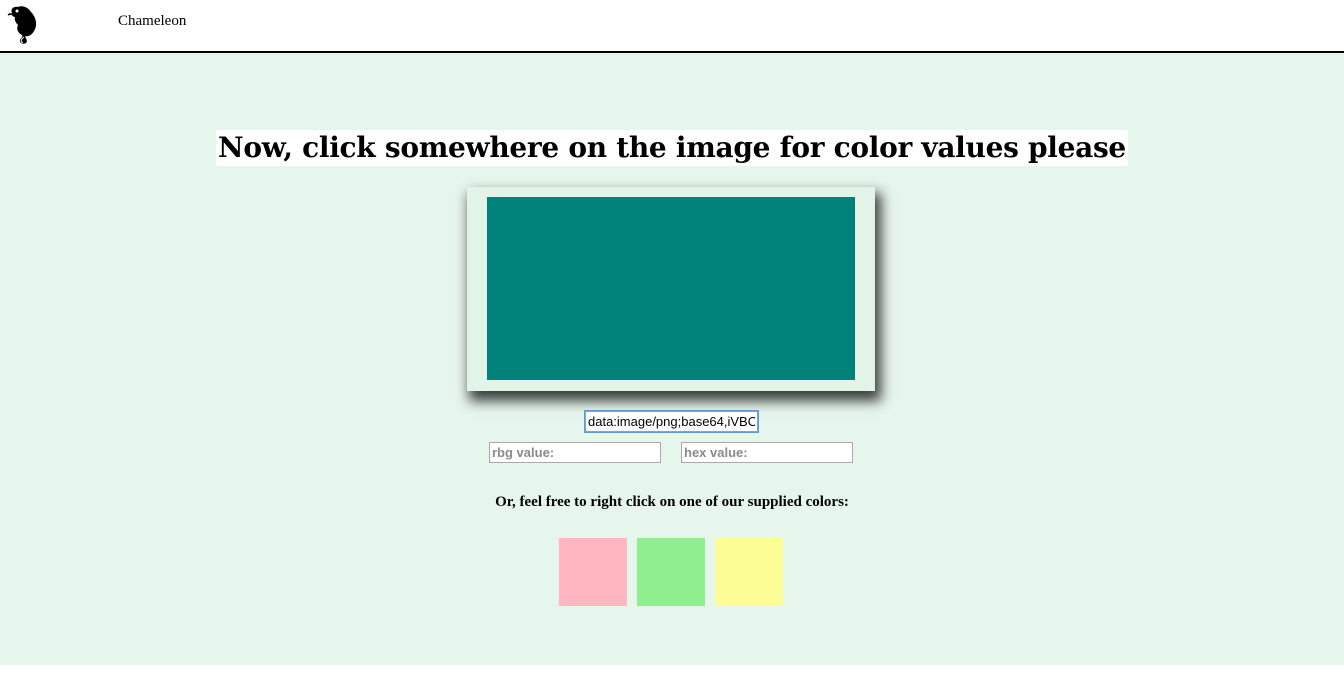  What do you see at coordinates (575, 452) in the screenshot?
I see `rgb-value-field` at bounding box center [575, 452].